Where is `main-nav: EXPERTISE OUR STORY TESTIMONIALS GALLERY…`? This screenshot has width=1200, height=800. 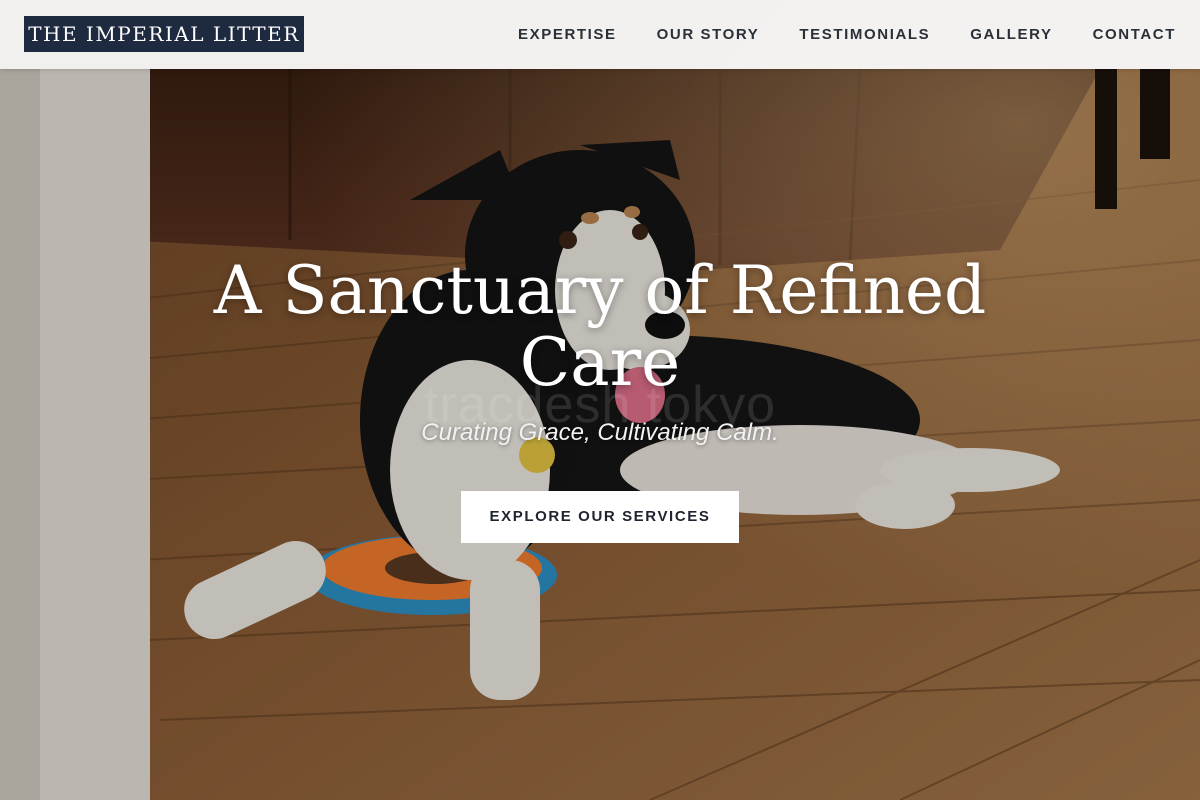
main-nav: EXPERTISE OUR STORY TESTIMONIALS GALLERY… is located at coordinates (847, 34).